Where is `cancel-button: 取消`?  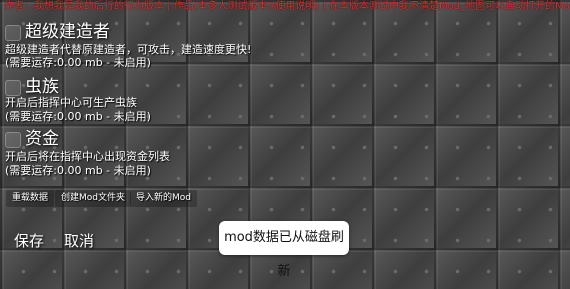 cancel-button: 取消 is located at coordinates (79, 241).